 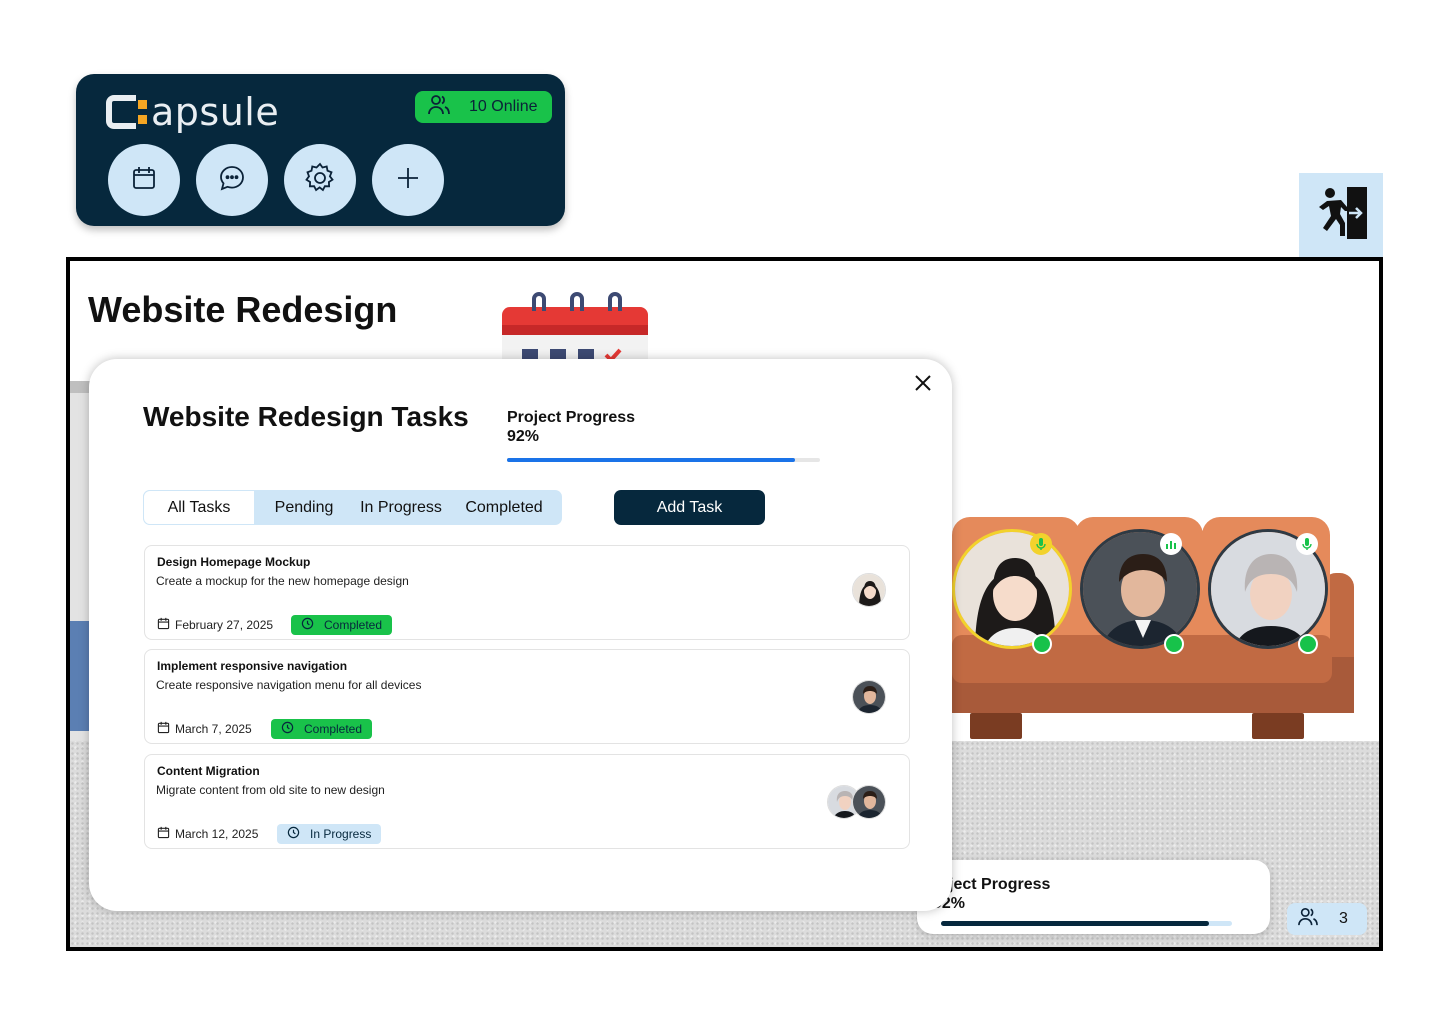 What do you see at coordinates (215, 112) in the screenshot?
I see `logo-text: apsule` at bounding box center [215, 112].